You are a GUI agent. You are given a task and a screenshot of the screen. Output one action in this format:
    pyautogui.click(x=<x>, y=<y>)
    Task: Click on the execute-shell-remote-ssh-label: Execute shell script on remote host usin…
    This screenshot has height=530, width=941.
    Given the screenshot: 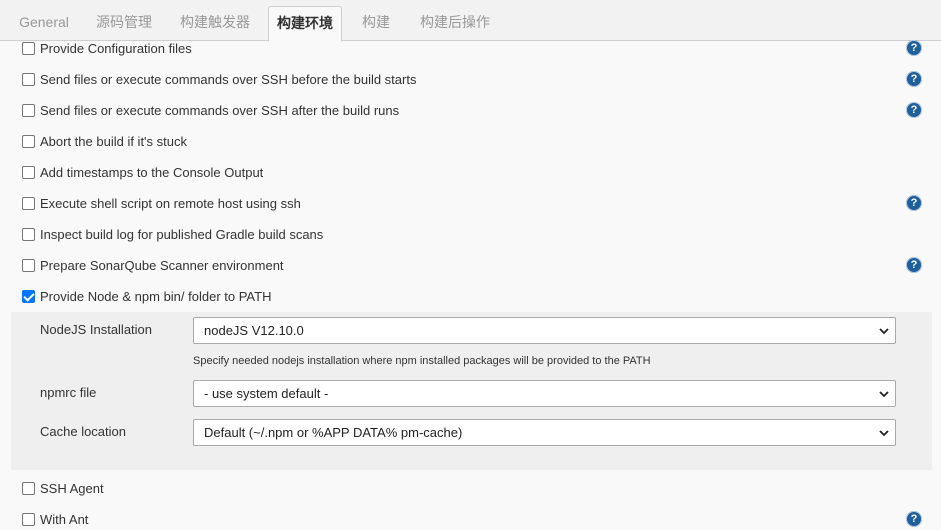 What is the action you would take?
    pyautogui.click(x=170, y=203)
    